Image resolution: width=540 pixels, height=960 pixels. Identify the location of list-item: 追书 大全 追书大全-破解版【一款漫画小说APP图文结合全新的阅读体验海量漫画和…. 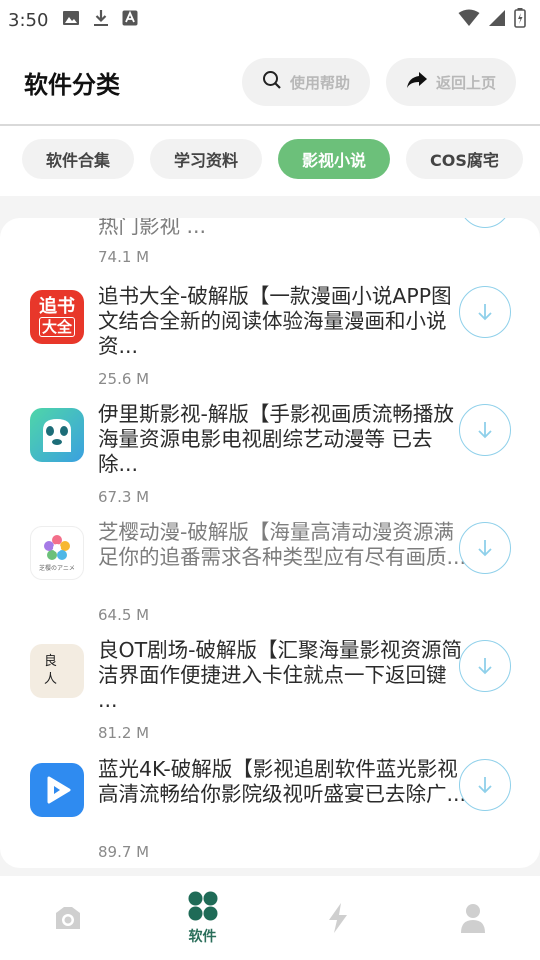
(270, 346).